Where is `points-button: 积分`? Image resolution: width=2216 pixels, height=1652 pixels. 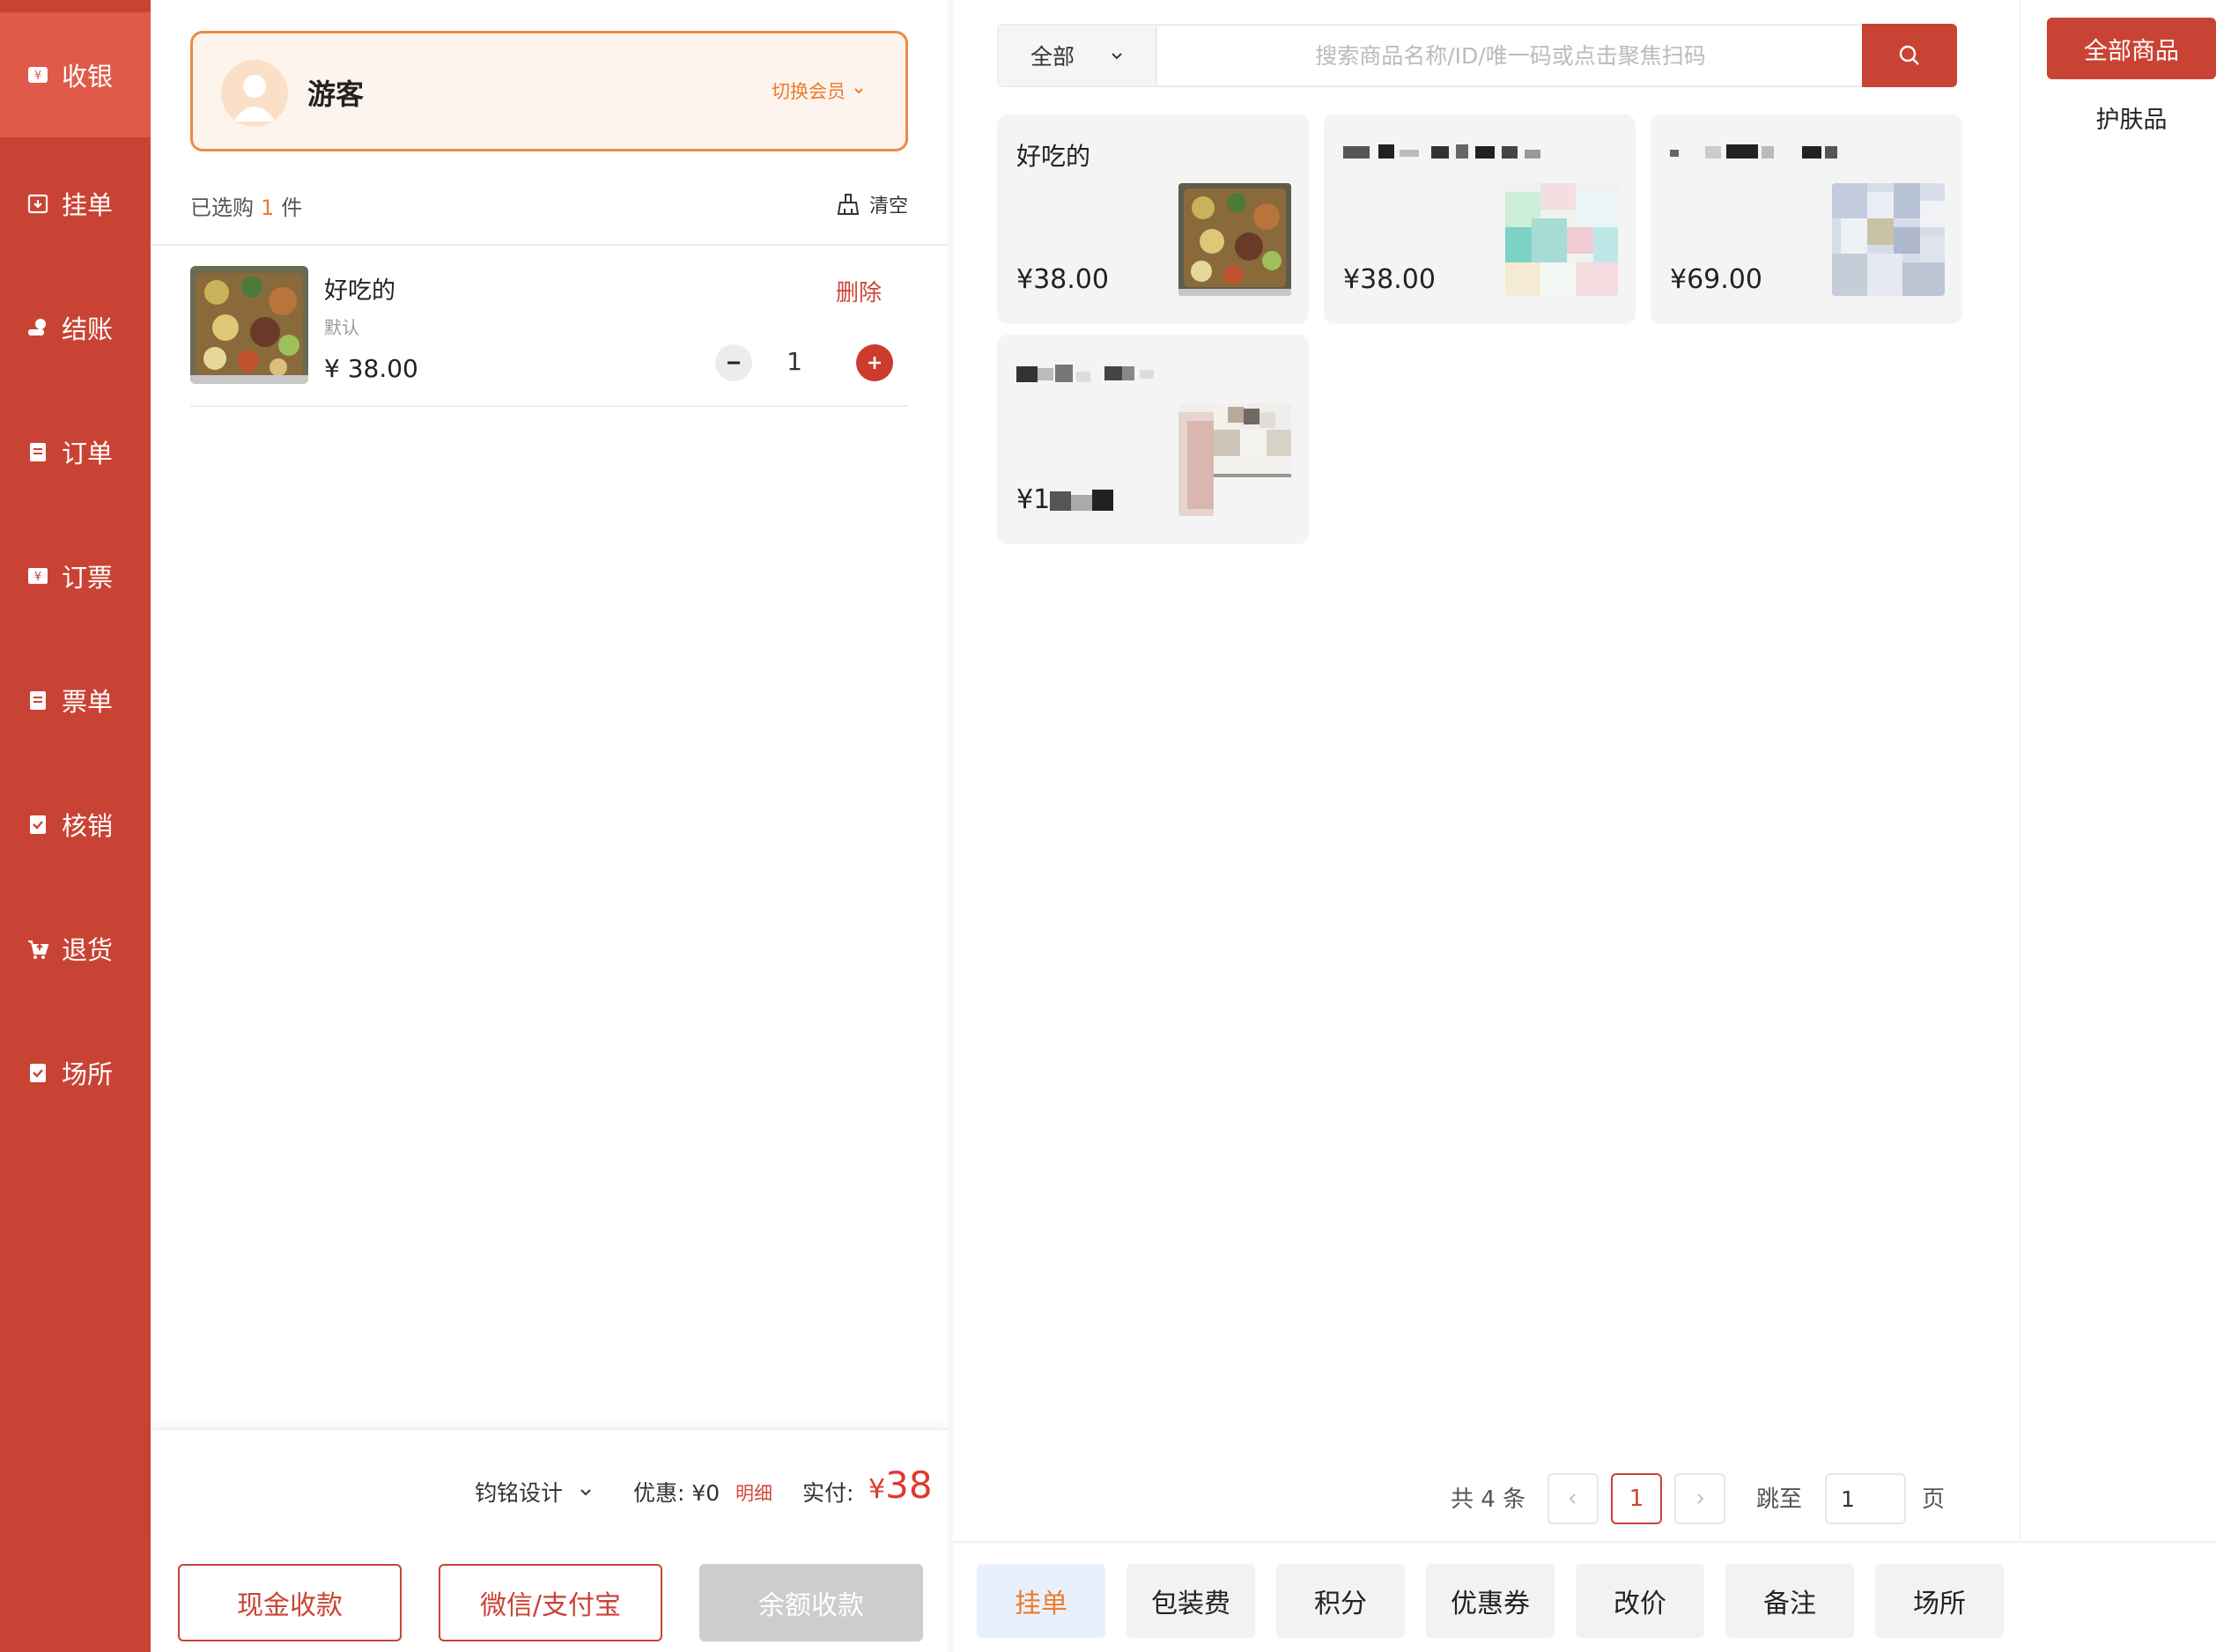 points-button: 积分 is located at coordinates (1340, 1601).